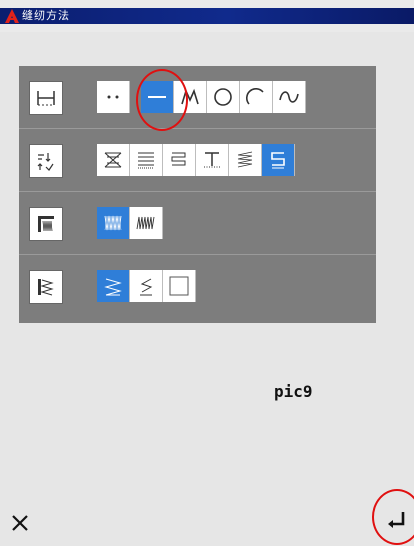 The width and height of the screenshot is (414, 546). I want to click on row-fill-pattern, so click(197, 160).